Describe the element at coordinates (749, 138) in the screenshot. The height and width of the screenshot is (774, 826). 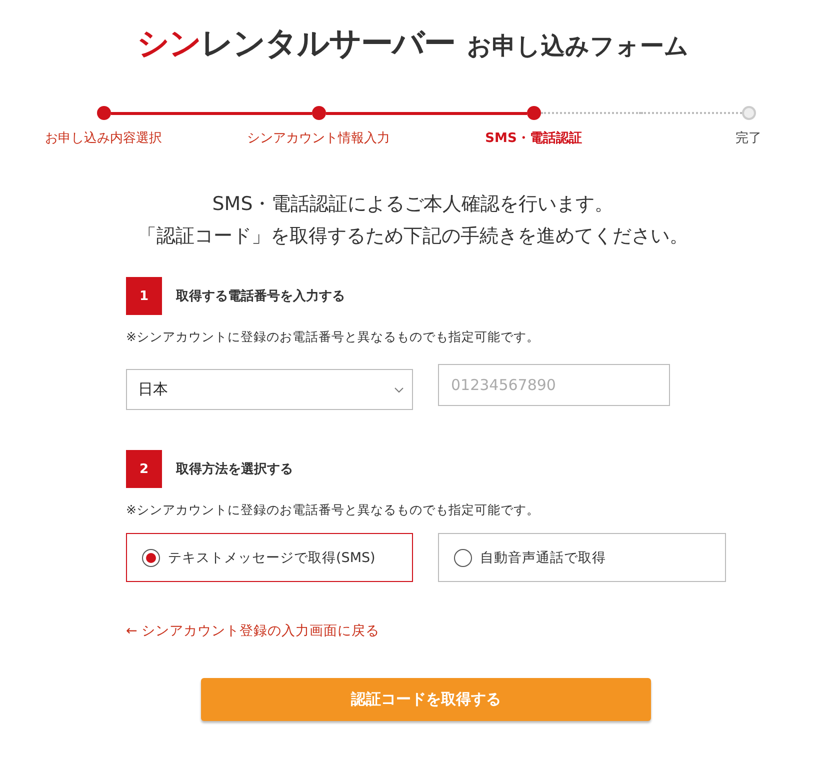
I see `step-label: 完了` at that location.